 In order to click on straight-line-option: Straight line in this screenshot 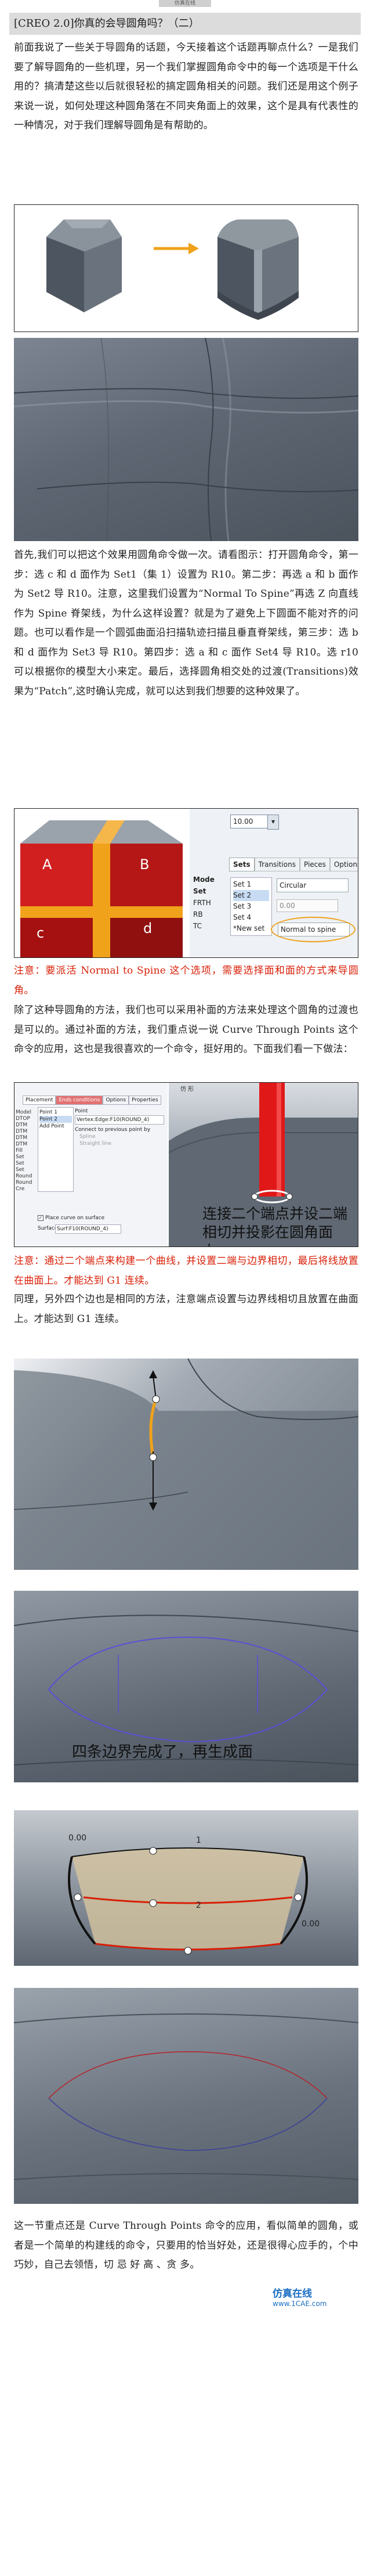, I will do `click(95, 1144)`.